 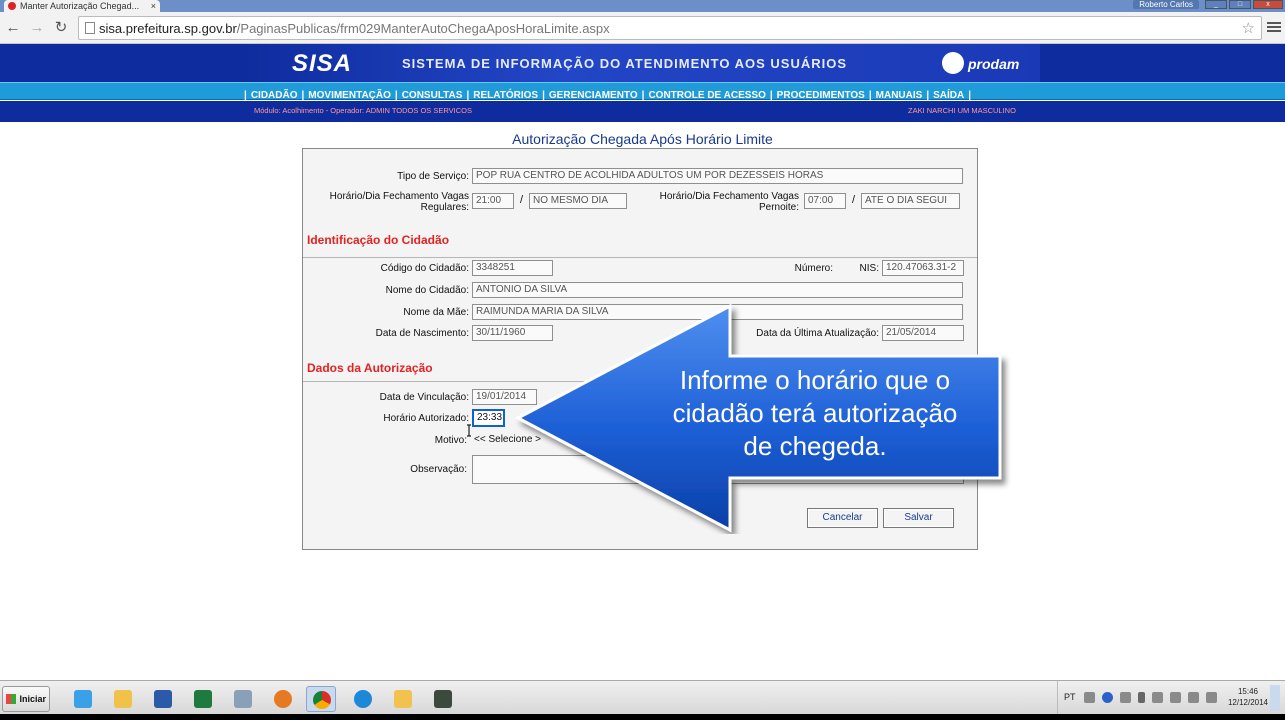 I want to click on tray-printer-icon, so click(x=1175, y=697).